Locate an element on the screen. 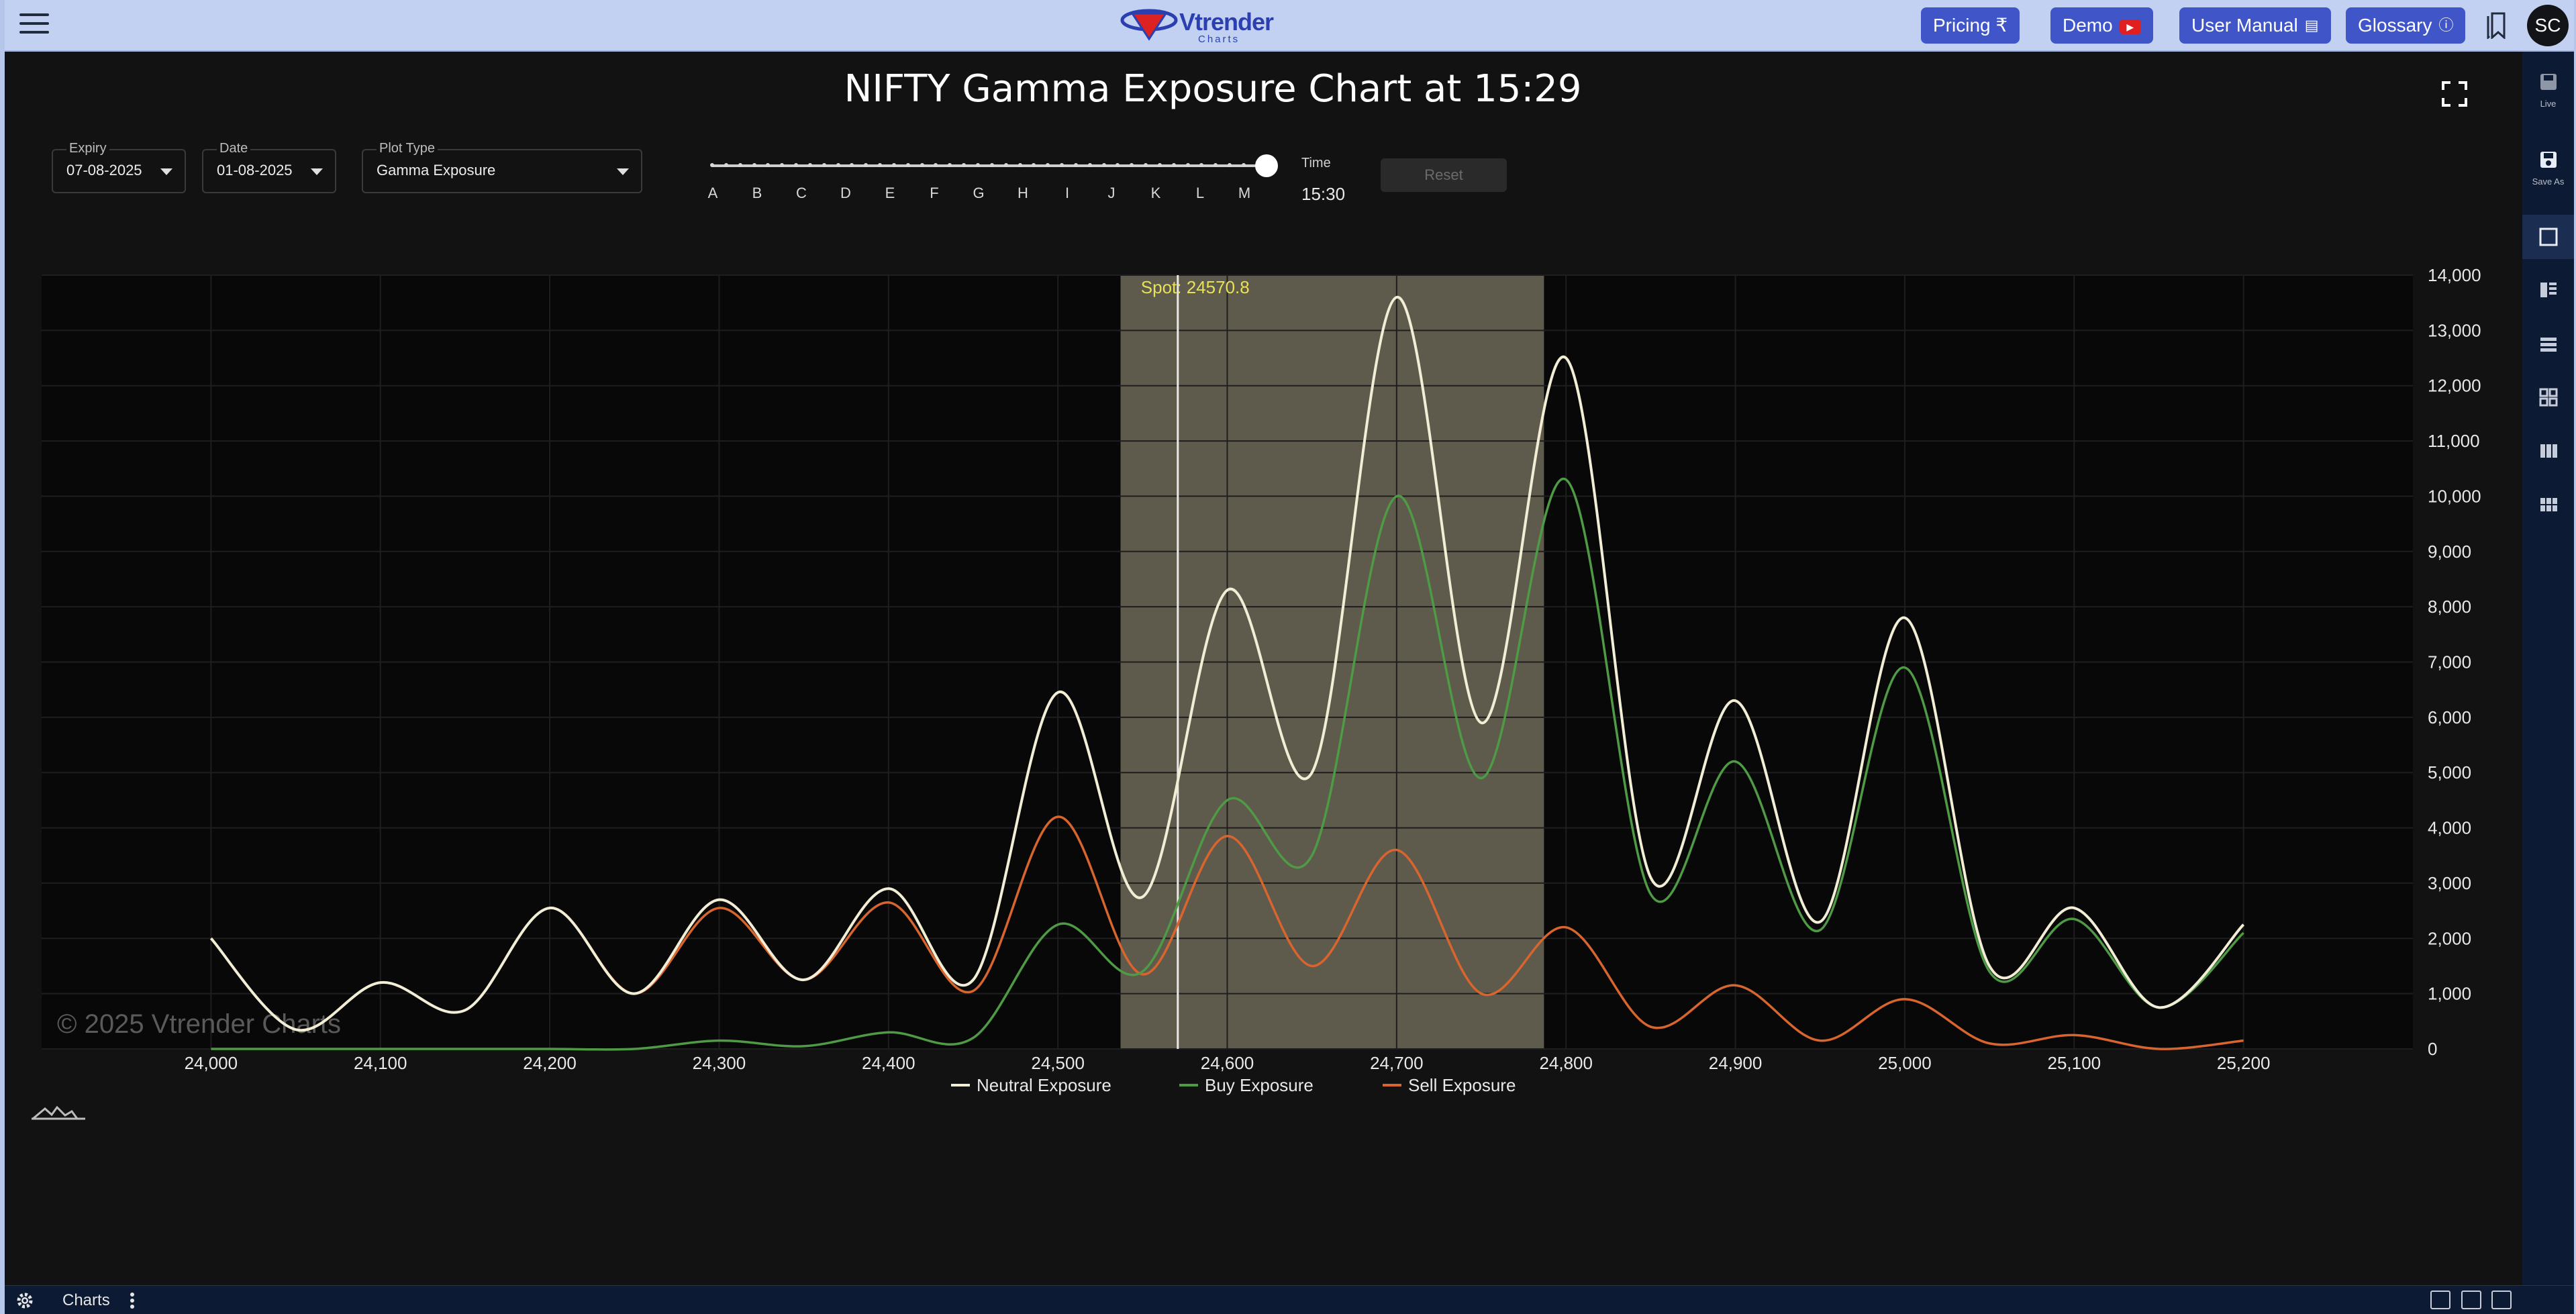 Image resolution: width=2576 pixels, height=1314 pixels. live-label: Live is located at coordinates (2548, 104).